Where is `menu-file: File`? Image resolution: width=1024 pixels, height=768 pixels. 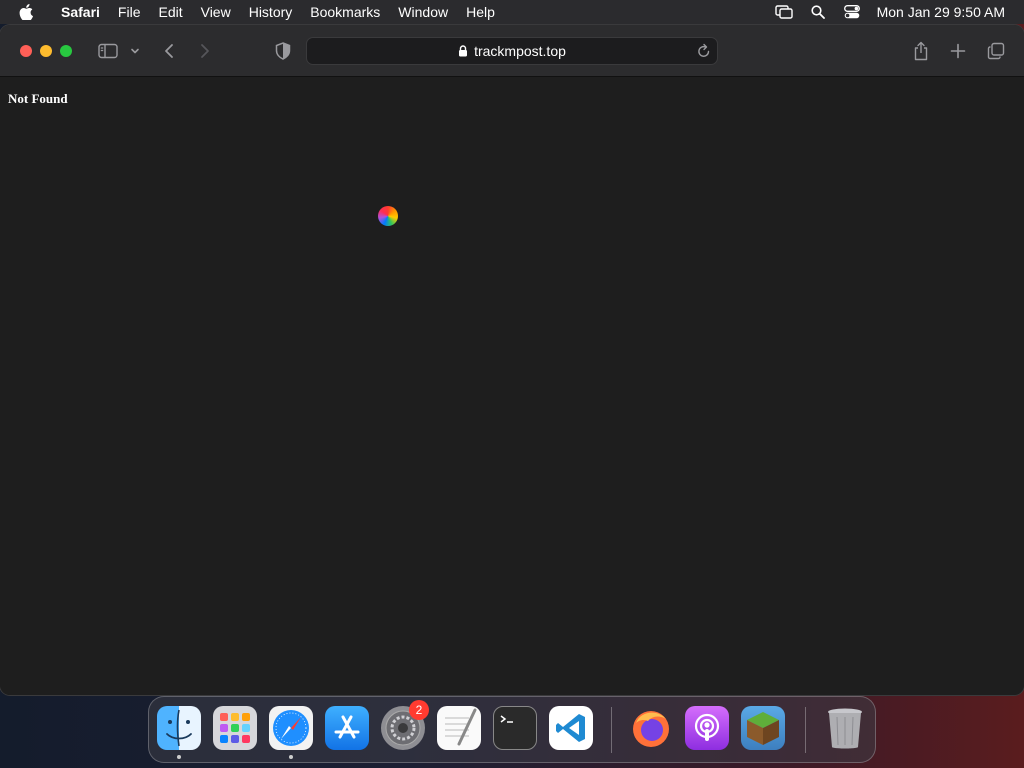
menu-file: File is located at coordinates (129, 12).